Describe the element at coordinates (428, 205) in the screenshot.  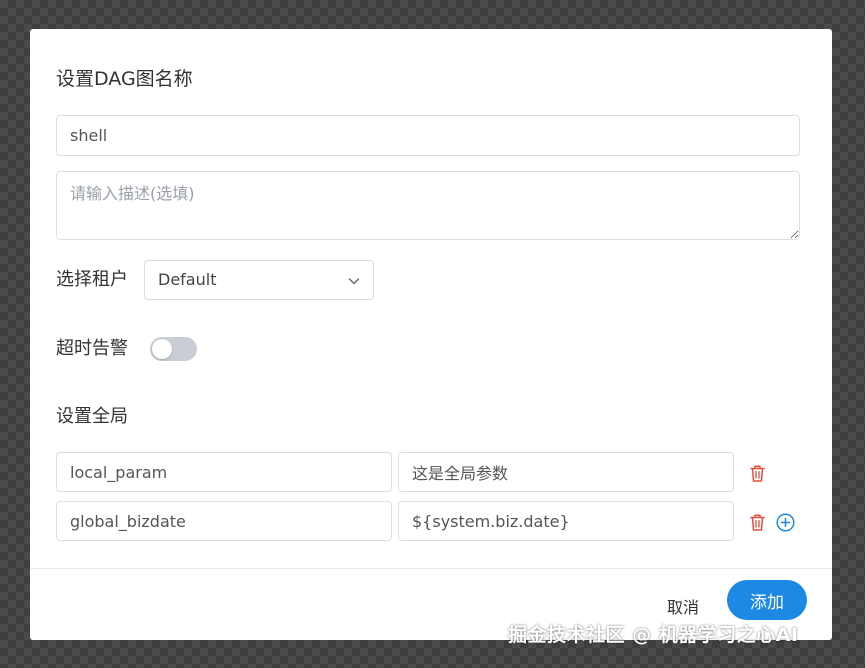
I see `description-textarea` at that location.